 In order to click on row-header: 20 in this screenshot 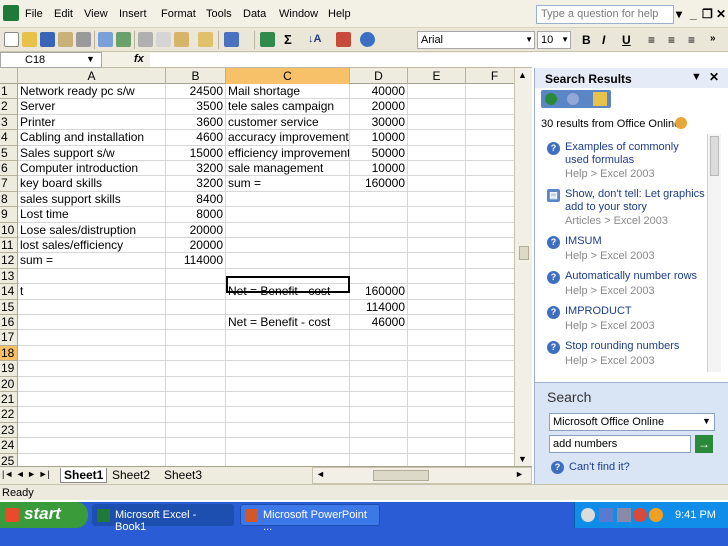, I will do `click(9, 384)`.